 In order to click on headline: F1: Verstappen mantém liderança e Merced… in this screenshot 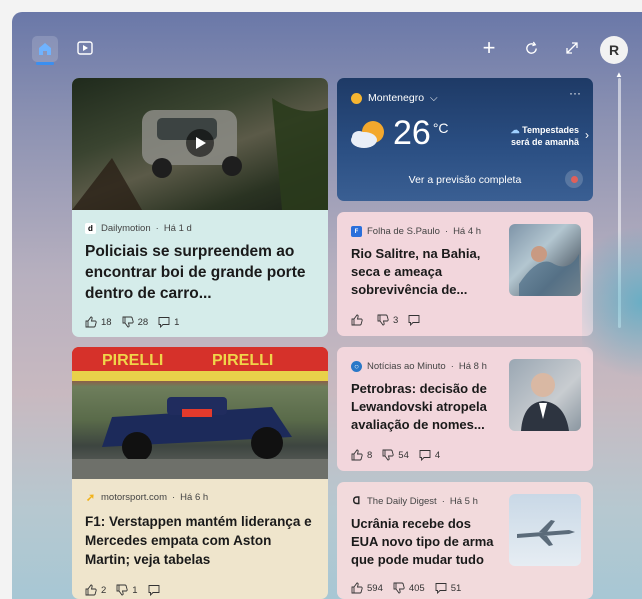, I will do `click(201, 540)`.